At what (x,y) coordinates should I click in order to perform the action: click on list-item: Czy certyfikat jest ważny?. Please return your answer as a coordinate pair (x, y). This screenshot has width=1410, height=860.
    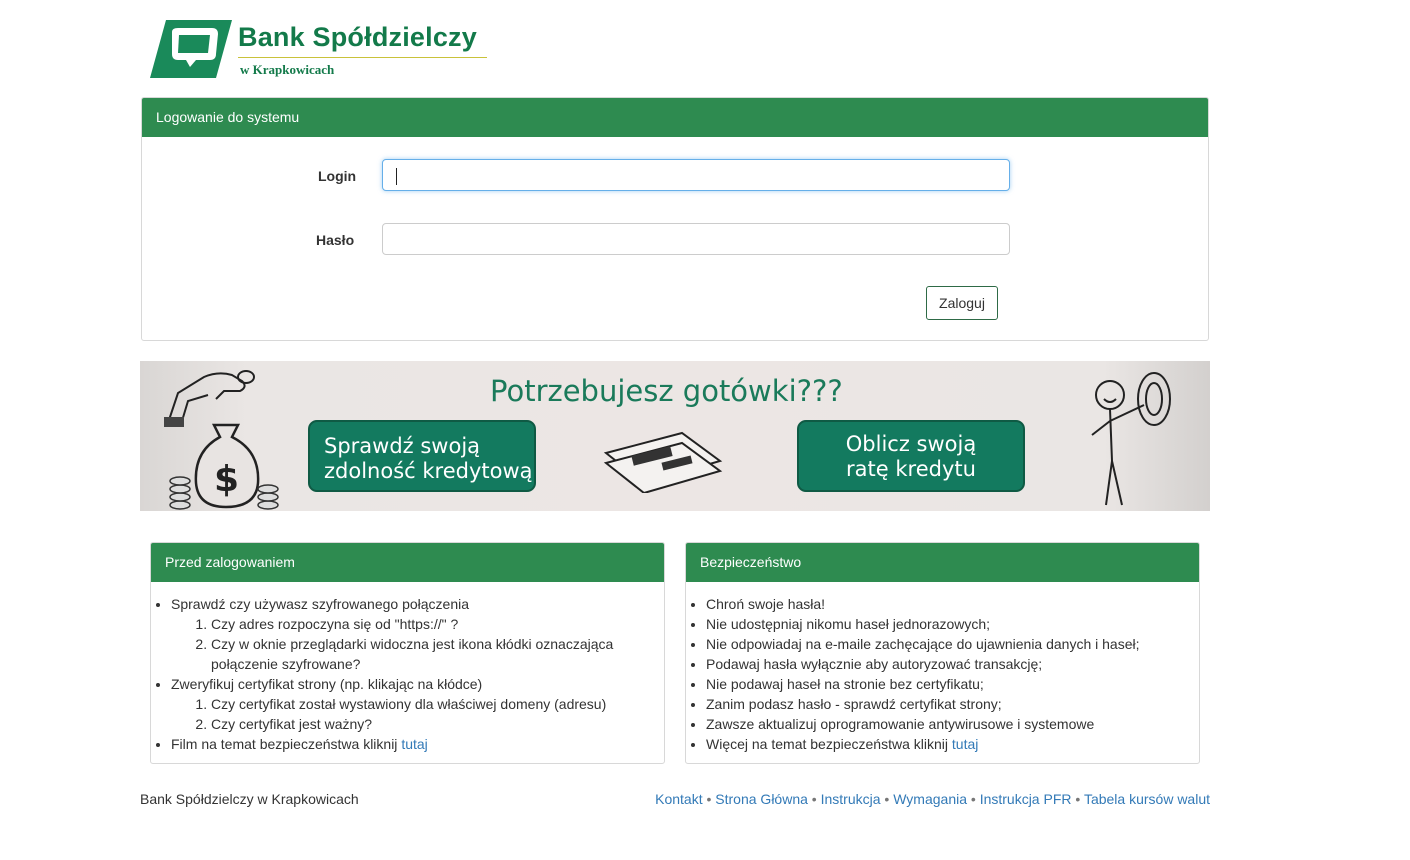
    Looking at the image, I should click on (437, 724).